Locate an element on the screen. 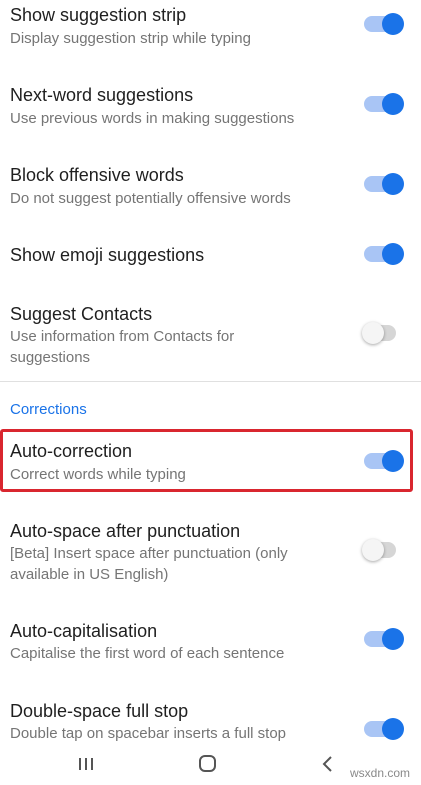  highlight-box is located at coordinates (206, 460).